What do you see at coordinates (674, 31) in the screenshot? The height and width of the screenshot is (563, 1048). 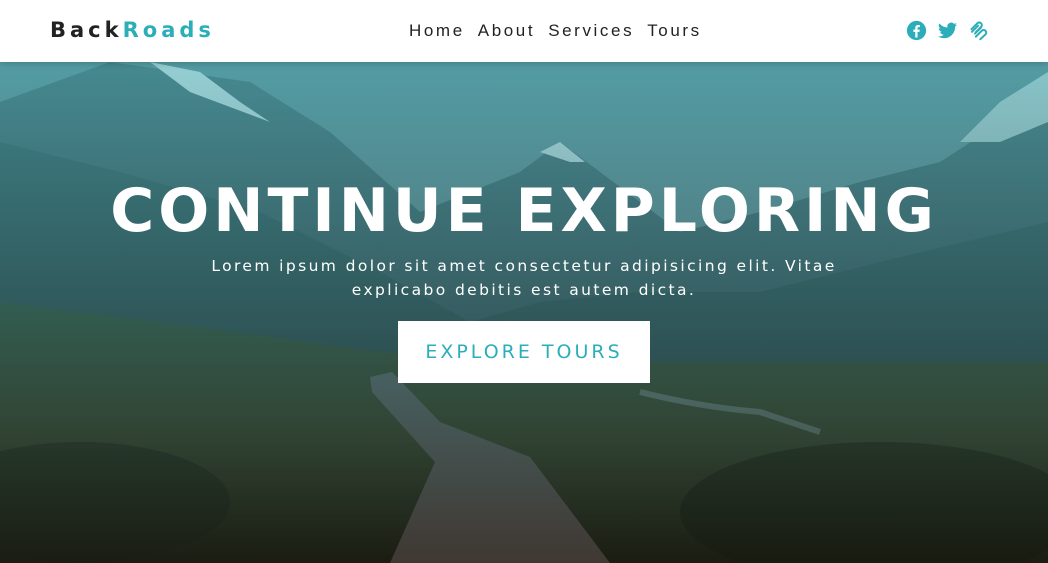 I see `nav-link-tours: Tours` at bounding box center [674, 31].